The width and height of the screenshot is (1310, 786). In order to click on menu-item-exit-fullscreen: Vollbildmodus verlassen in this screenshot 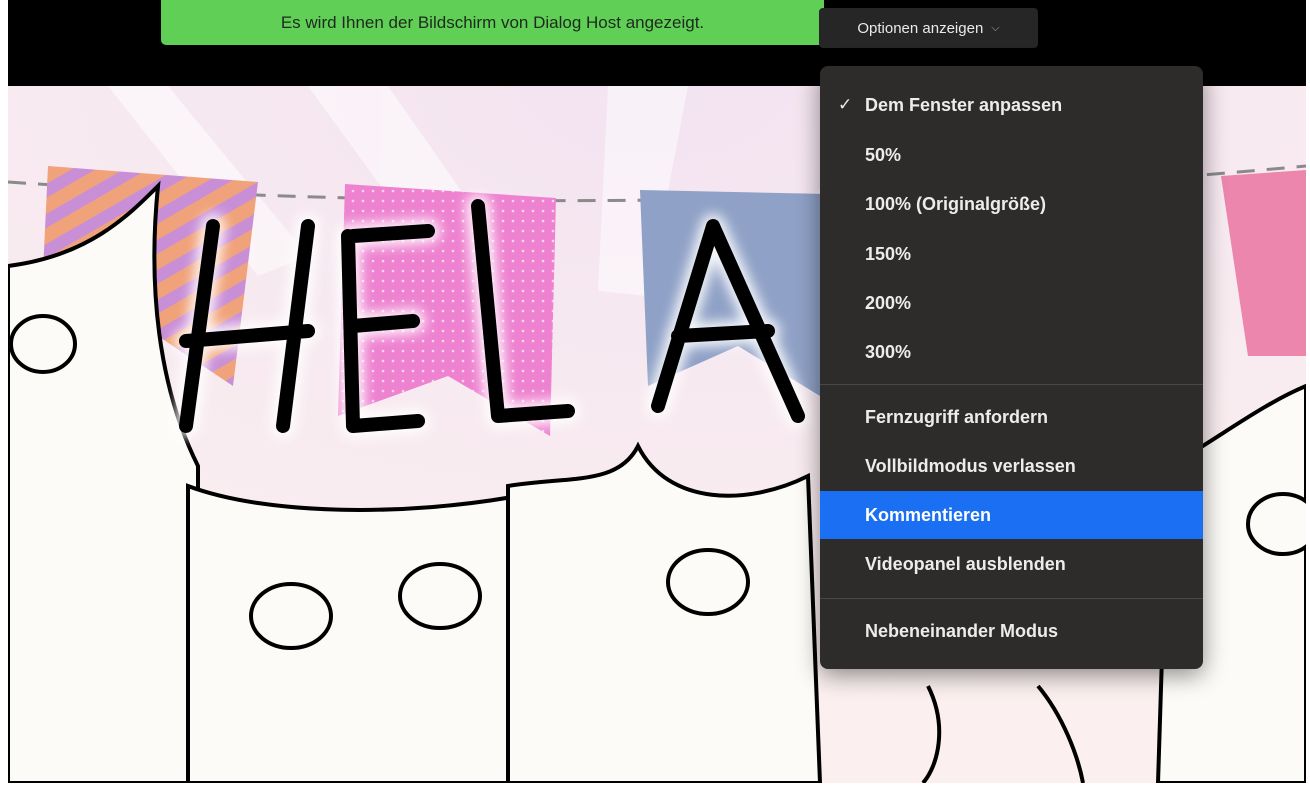, I will do `click(1011, 466)`.